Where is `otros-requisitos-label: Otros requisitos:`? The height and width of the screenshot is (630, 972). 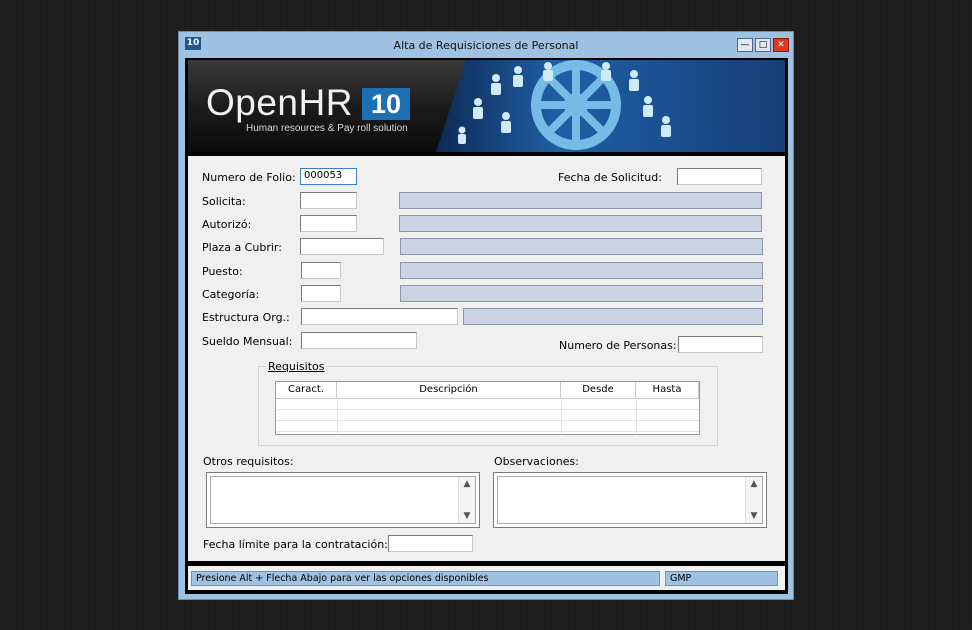
otros-requisitos-label: Otros requisitos: is located at coordinates (248, 461).